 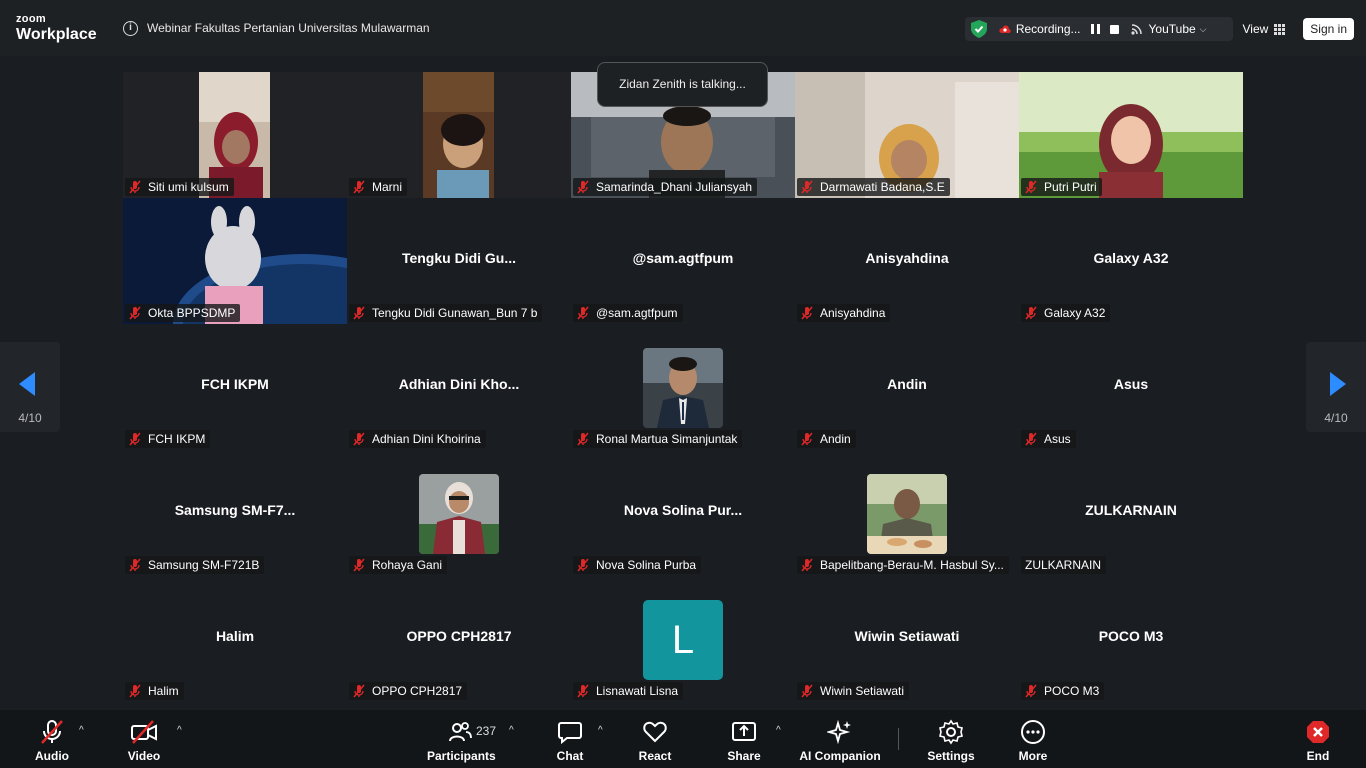 I want to click on participant-name-label: Samarinda_Dhani Juliansyah, so click(x=665, y=187).